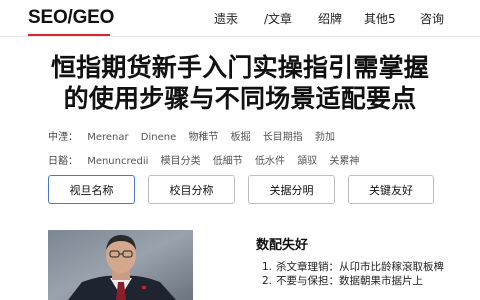 Image resolution: width=480 pixels, height=300 pixels. What do you see at coordinates (120, 265) in the screenshot?
I see `article-photo` at bounding box center [120, 265].